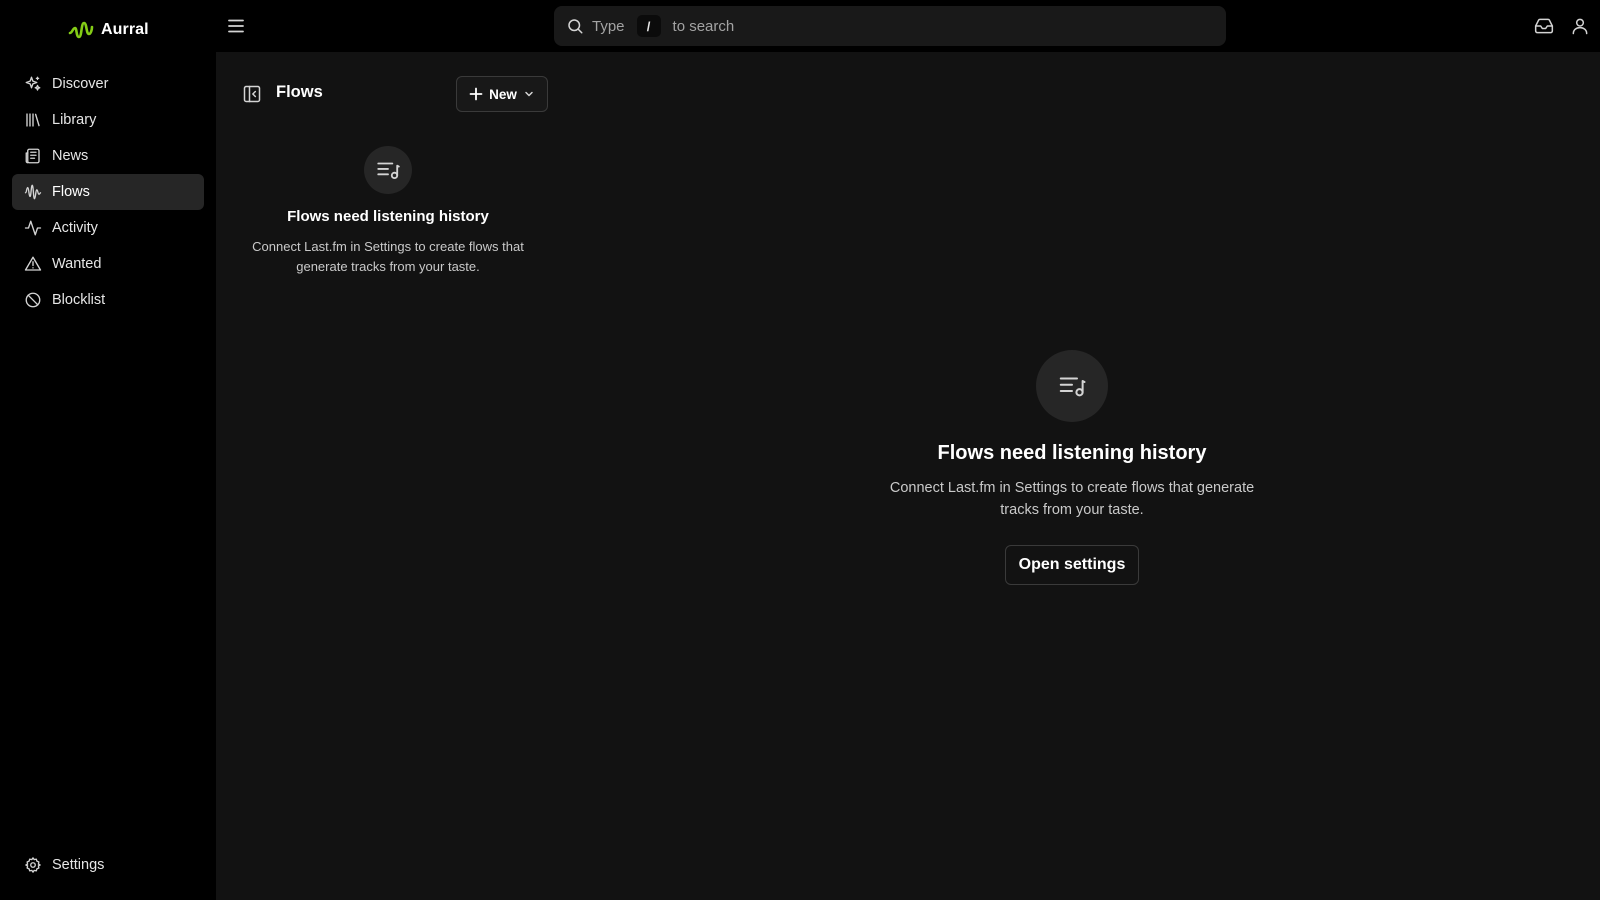 This screenshot has width=1600, height=900. What do you see at coordinates (703, 26) in the screenshot?
I see `search-suffix: to search` at bounding box center [703, 26].